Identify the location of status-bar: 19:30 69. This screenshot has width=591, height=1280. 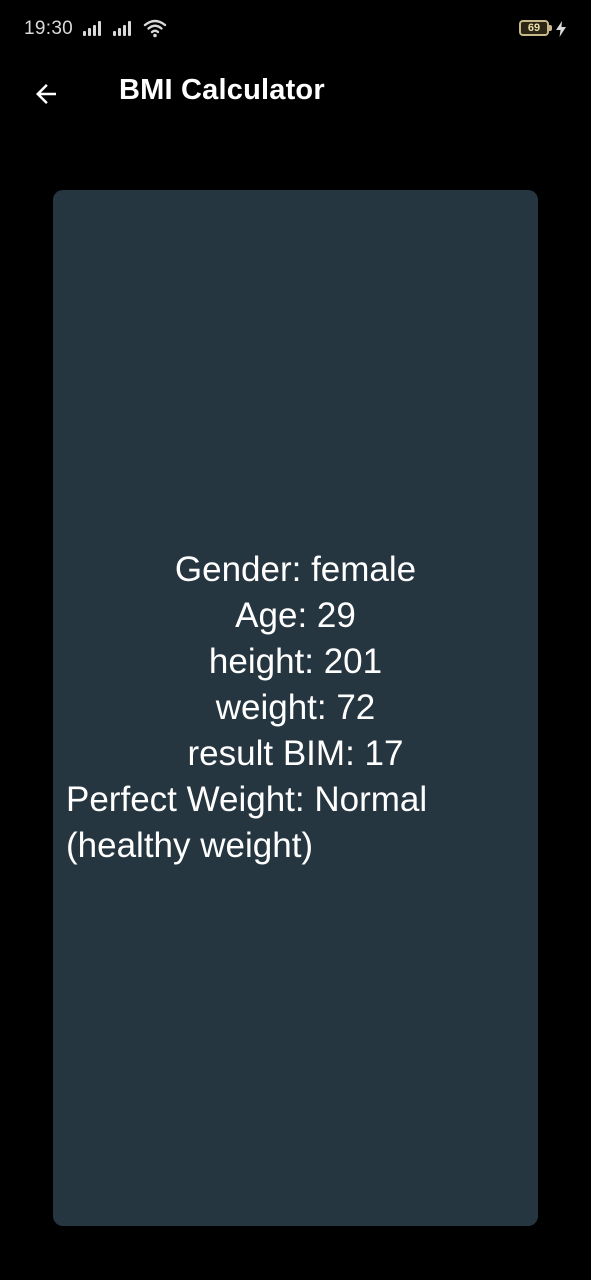
(295, 30).